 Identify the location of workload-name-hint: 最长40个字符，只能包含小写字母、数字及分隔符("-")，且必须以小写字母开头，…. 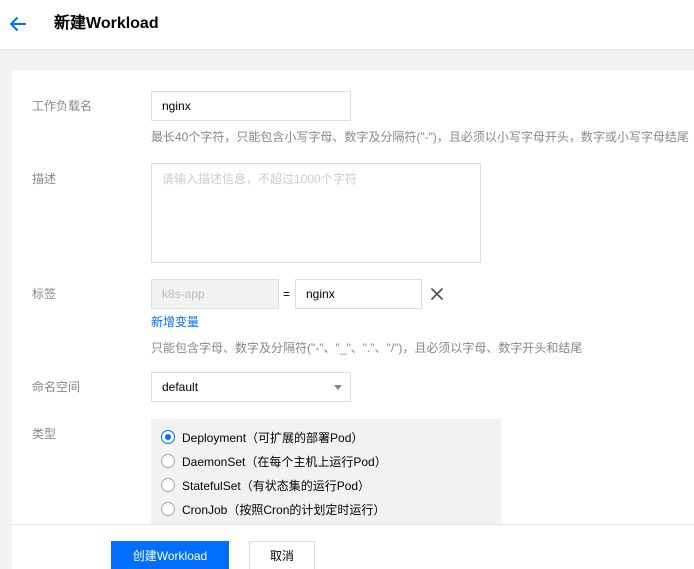
(420, 137).